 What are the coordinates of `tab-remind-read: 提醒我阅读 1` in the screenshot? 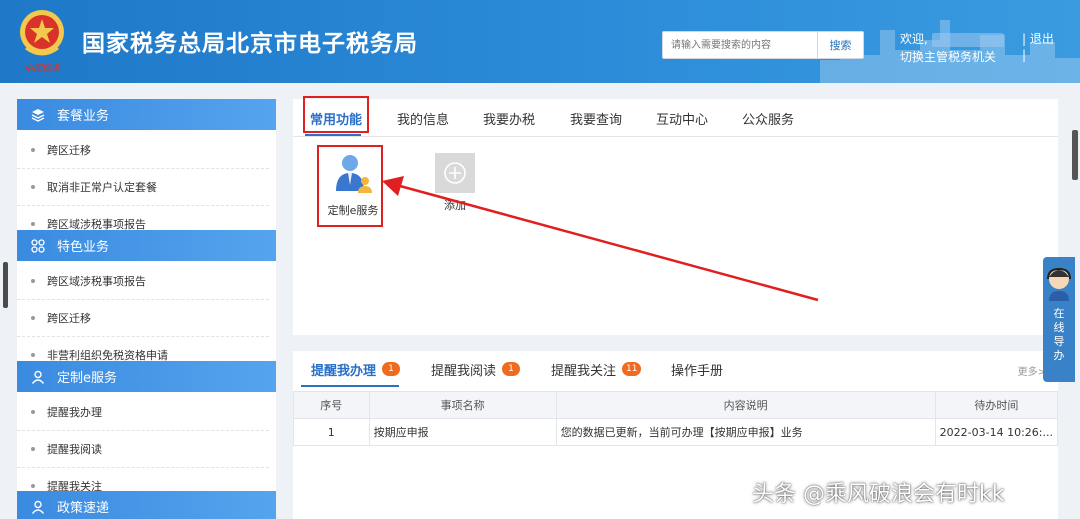 It's located at (476, 369).